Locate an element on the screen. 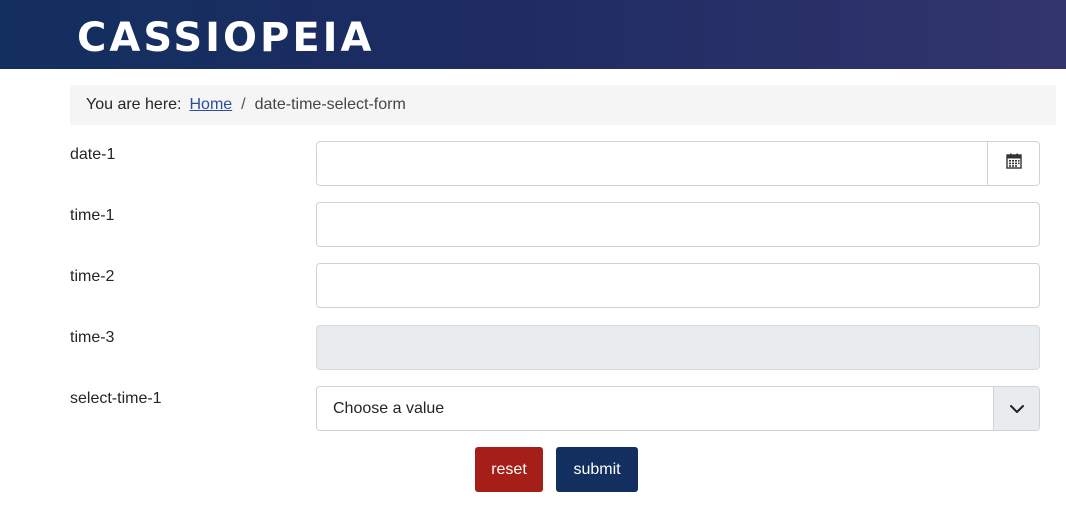 This screenshot has height=516, width=1066. time-2-label: time-2 is located at coordinates (92, 276).